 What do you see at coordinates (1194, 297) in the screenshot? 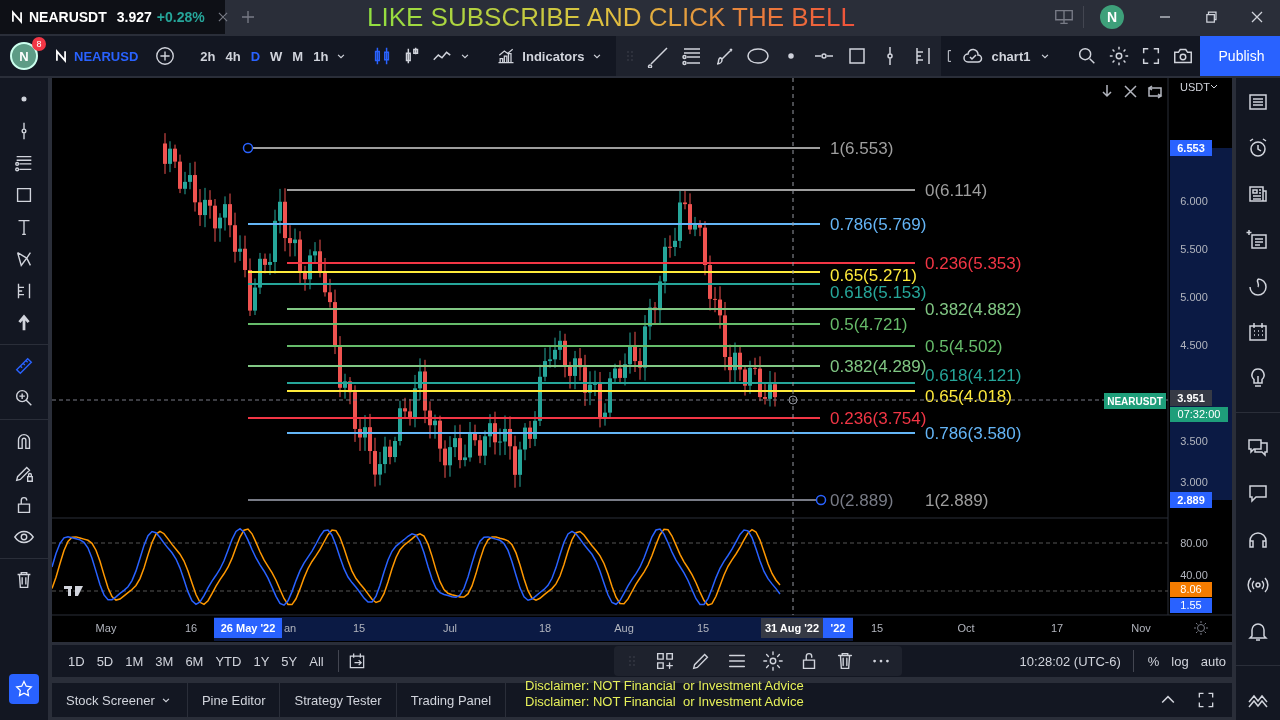
I see `price-tick: 5.000` at bounding box center [1194, 297].